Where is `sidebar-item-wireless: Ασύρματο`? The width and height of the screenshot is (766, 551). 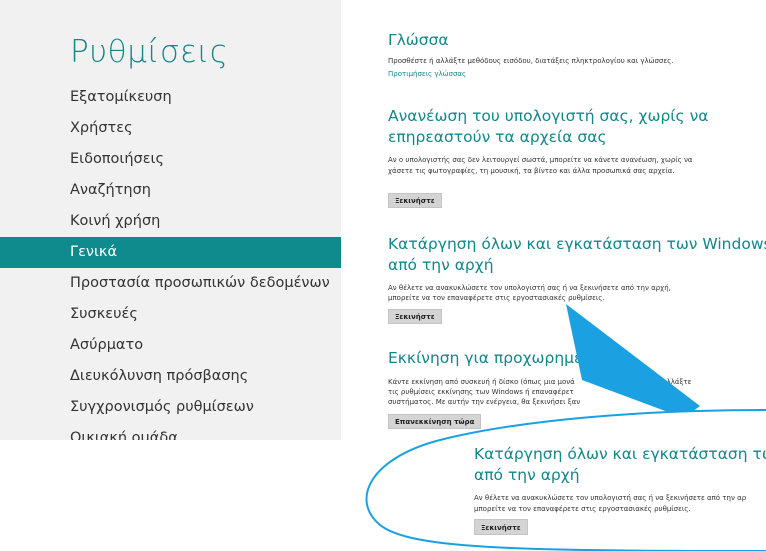 sidebar-item-wireless: Ασύρματο is located at coordinates (170, 345).